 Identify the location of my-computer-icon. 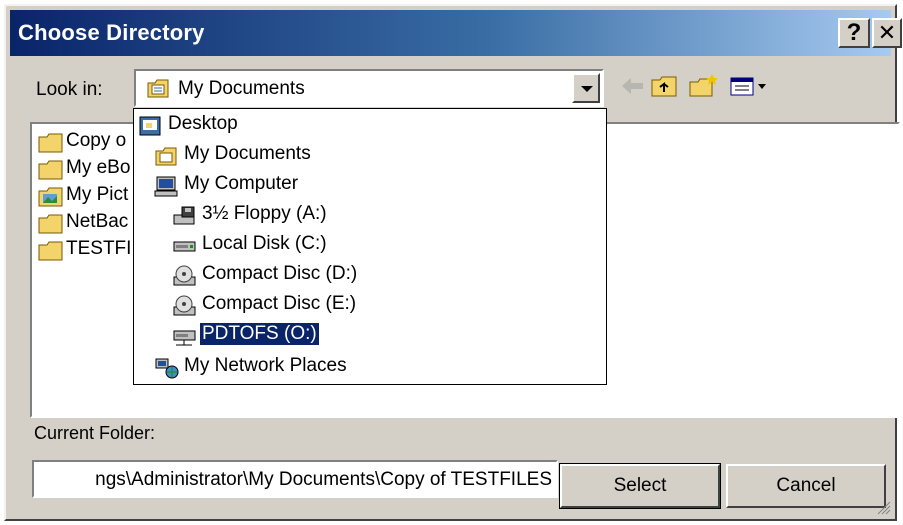
(166, 186).